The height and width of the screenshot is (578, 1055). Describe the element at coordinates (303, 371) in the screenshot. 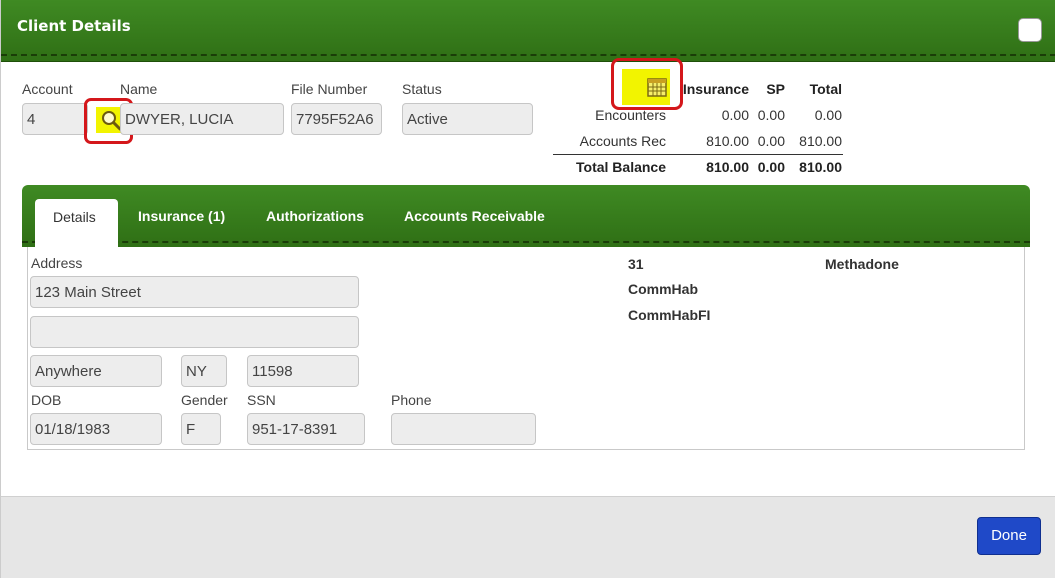

I see `zip-field: 11598` at that location.